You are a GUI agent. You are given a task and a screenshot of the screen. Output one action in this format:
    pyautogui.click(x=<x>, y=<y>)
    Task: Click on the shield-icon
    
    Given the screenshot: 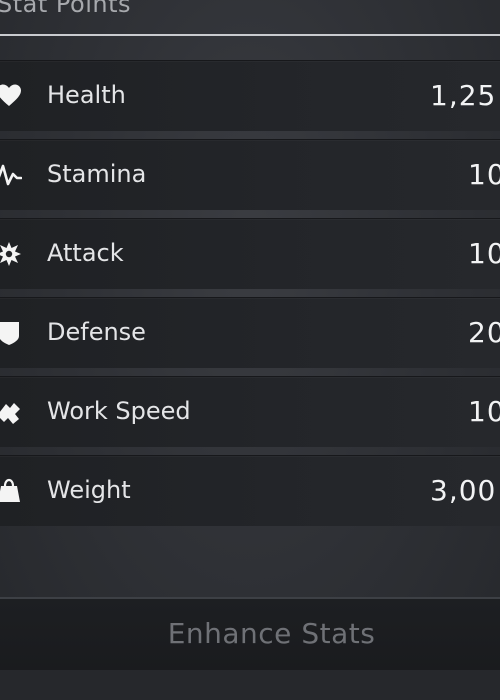 What is the action you would take?
    pyautogui.click(x=11, y=333)
    